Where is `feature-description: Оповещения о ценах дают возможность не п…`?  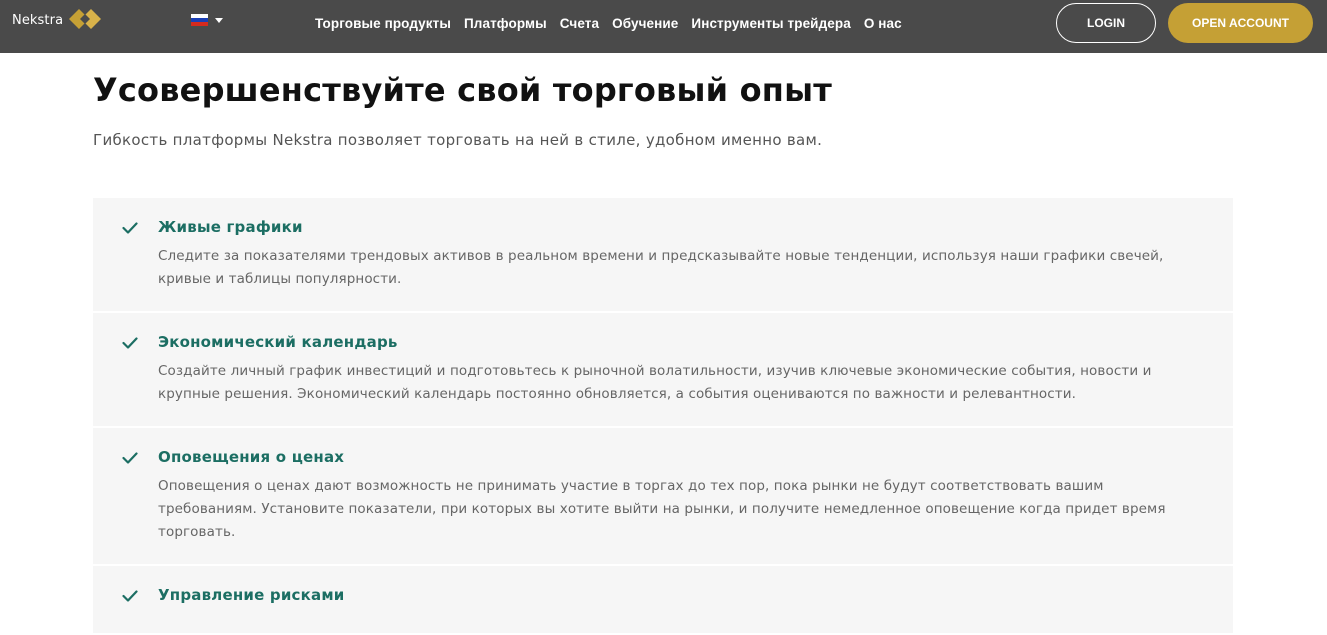 feature-description: Оповещения о ценах дают возможность не п… is located at coordinates (662, 509).